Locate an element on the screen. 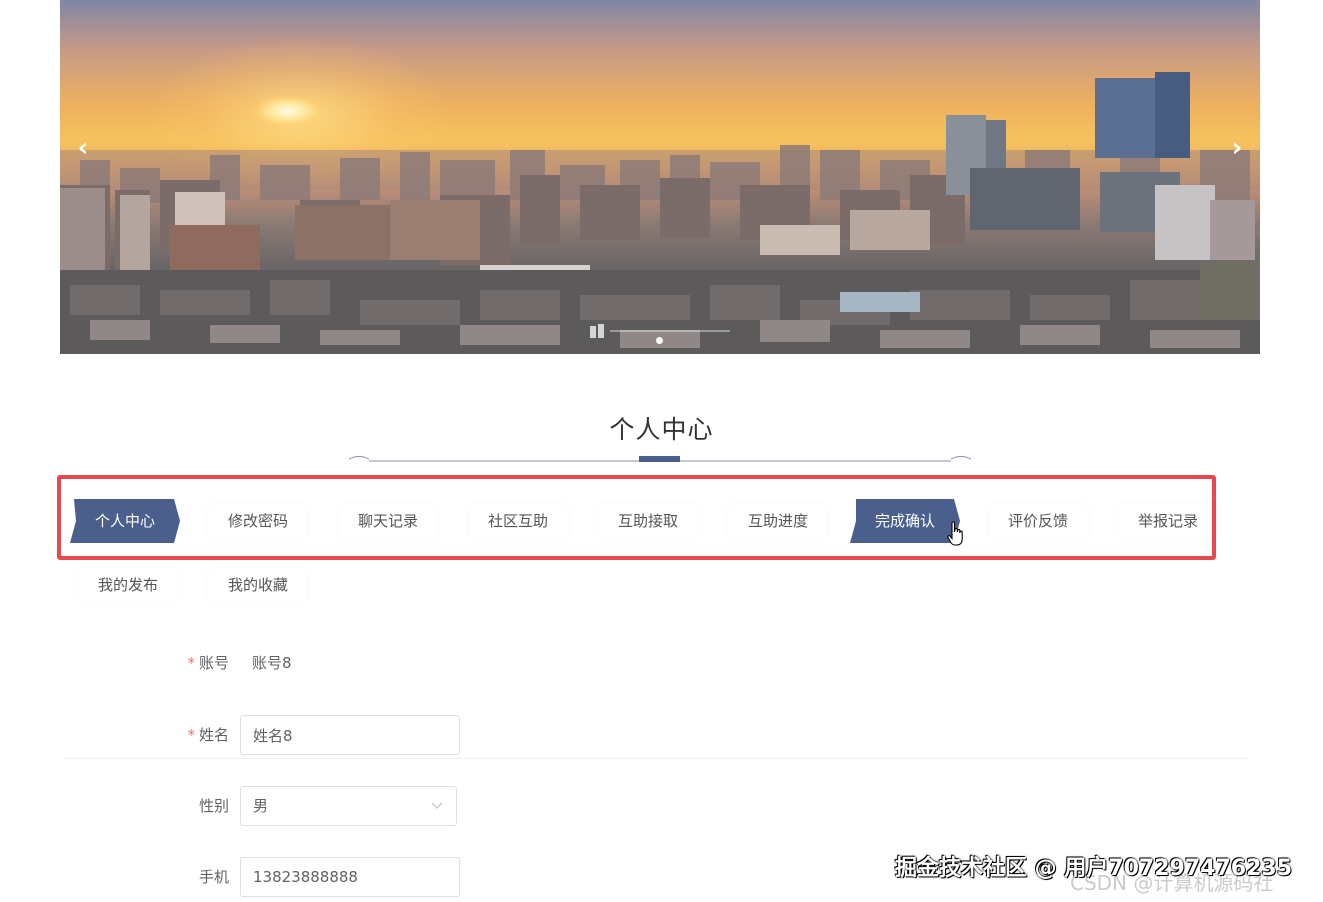 This screenshot has height=902, width=1323. juejin-watermark: 掘金技术社区 @ 用户707297476235 is located at coordinates (1094, 868).